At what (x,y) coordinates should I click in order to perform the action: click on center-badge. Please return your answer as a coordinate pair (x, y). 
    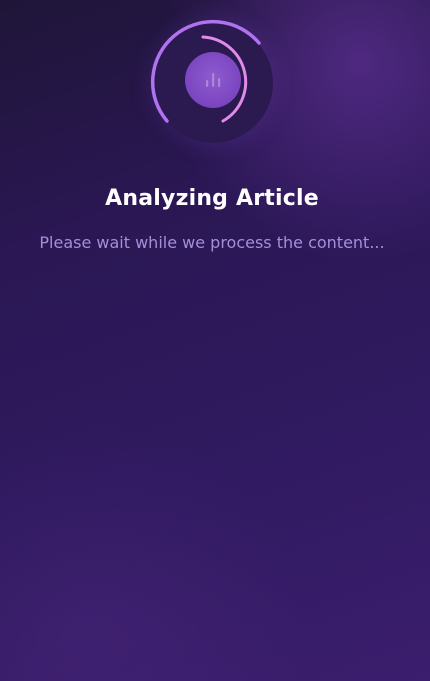
    Looking at the image, I should click on (213, 80).